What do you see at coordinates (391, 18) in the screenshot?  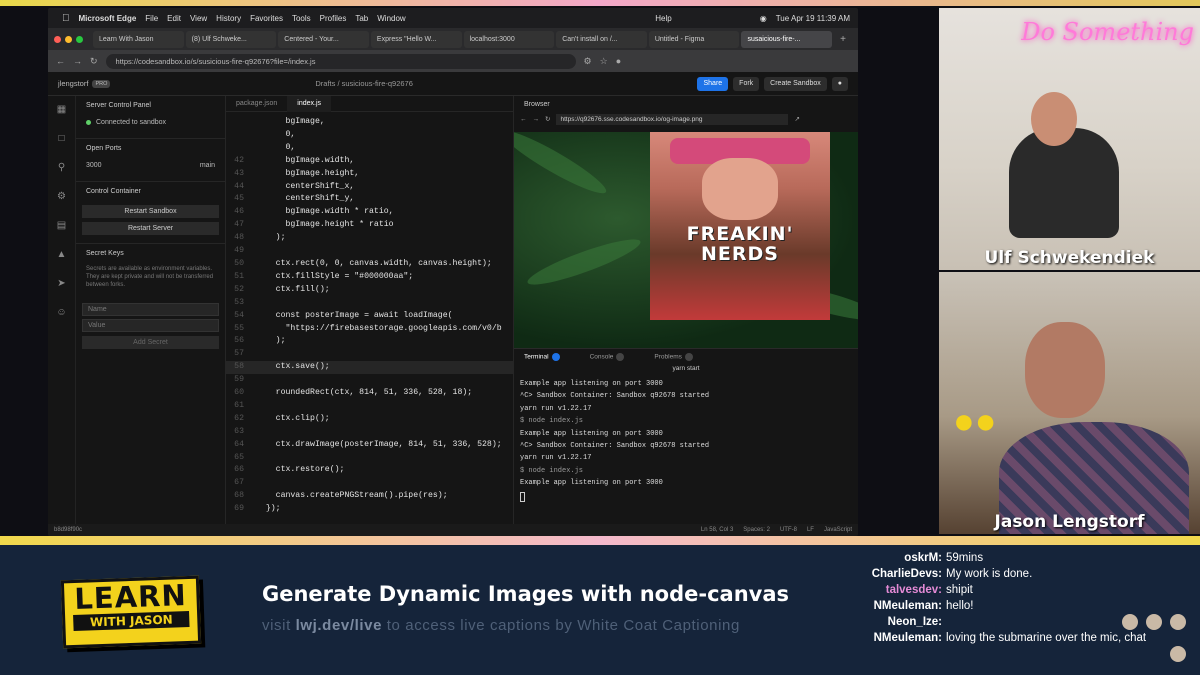 I see `menu-window: Window` at bounding box center [391, 18].